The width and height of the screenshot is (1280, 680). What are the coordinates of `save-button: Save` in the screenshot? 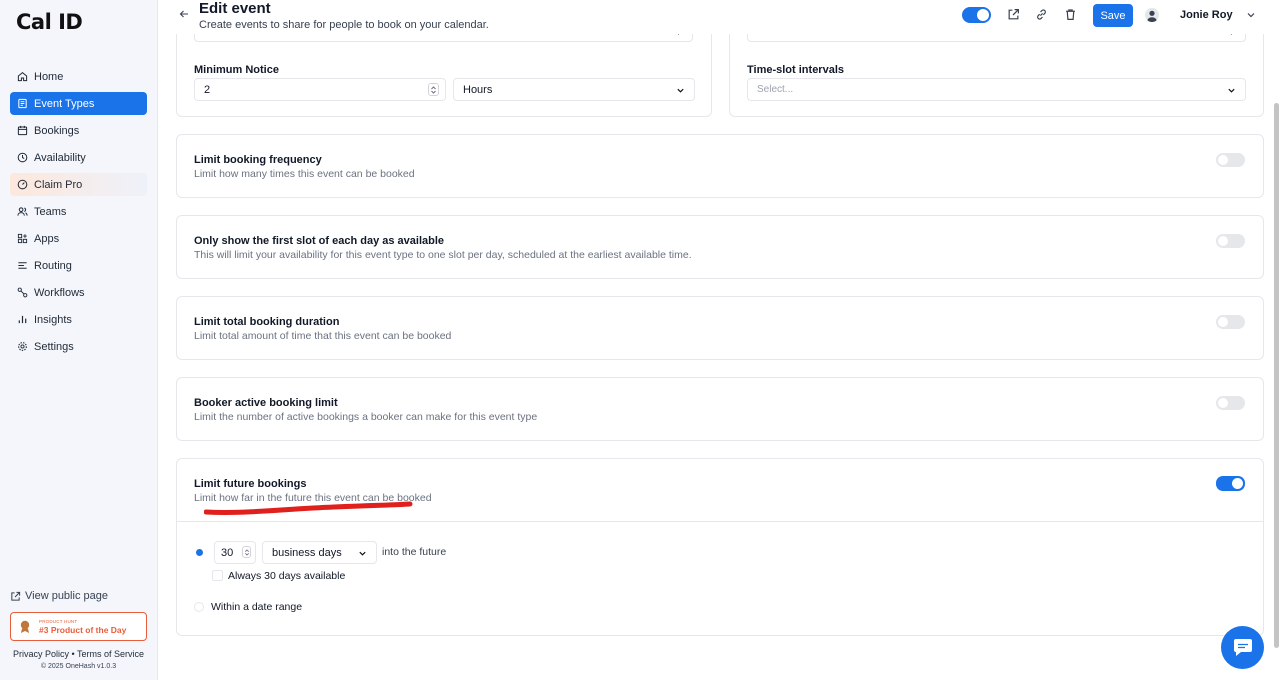 It's located at (1113, 15).